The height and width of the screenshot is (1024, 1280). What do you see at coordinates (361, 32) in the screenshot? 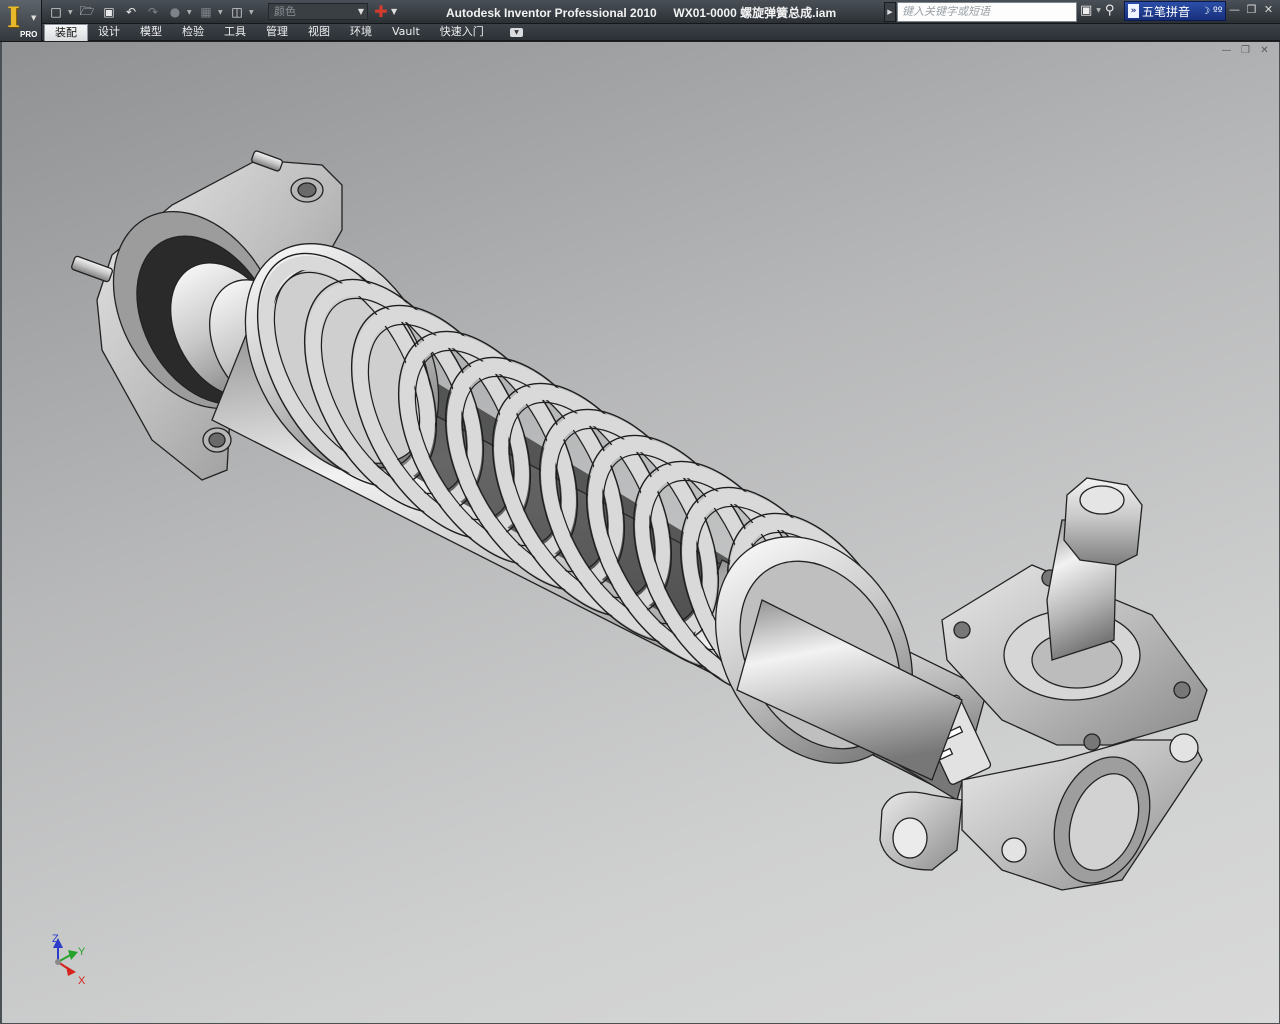
I see `tab-environments: 环境` at bounding box center [361, 32].